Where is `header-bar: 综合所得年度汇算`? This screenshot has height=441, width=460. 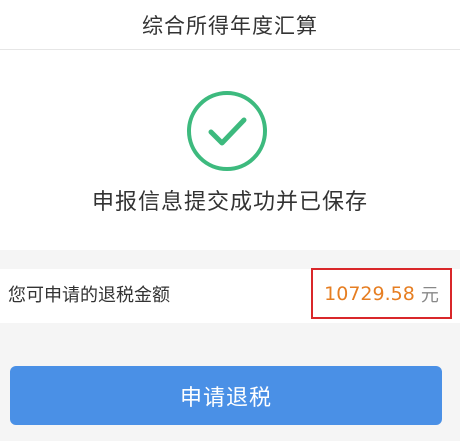 header-bar: 综合所得年度汇算 is located at coordinates (230, 25).